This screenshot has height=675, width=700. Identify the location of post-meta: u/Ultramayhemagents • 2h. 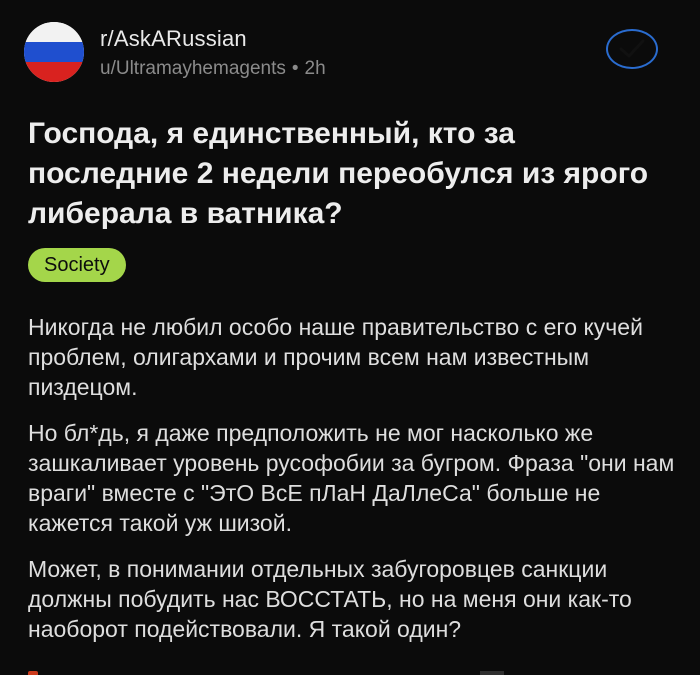
(213, 69).